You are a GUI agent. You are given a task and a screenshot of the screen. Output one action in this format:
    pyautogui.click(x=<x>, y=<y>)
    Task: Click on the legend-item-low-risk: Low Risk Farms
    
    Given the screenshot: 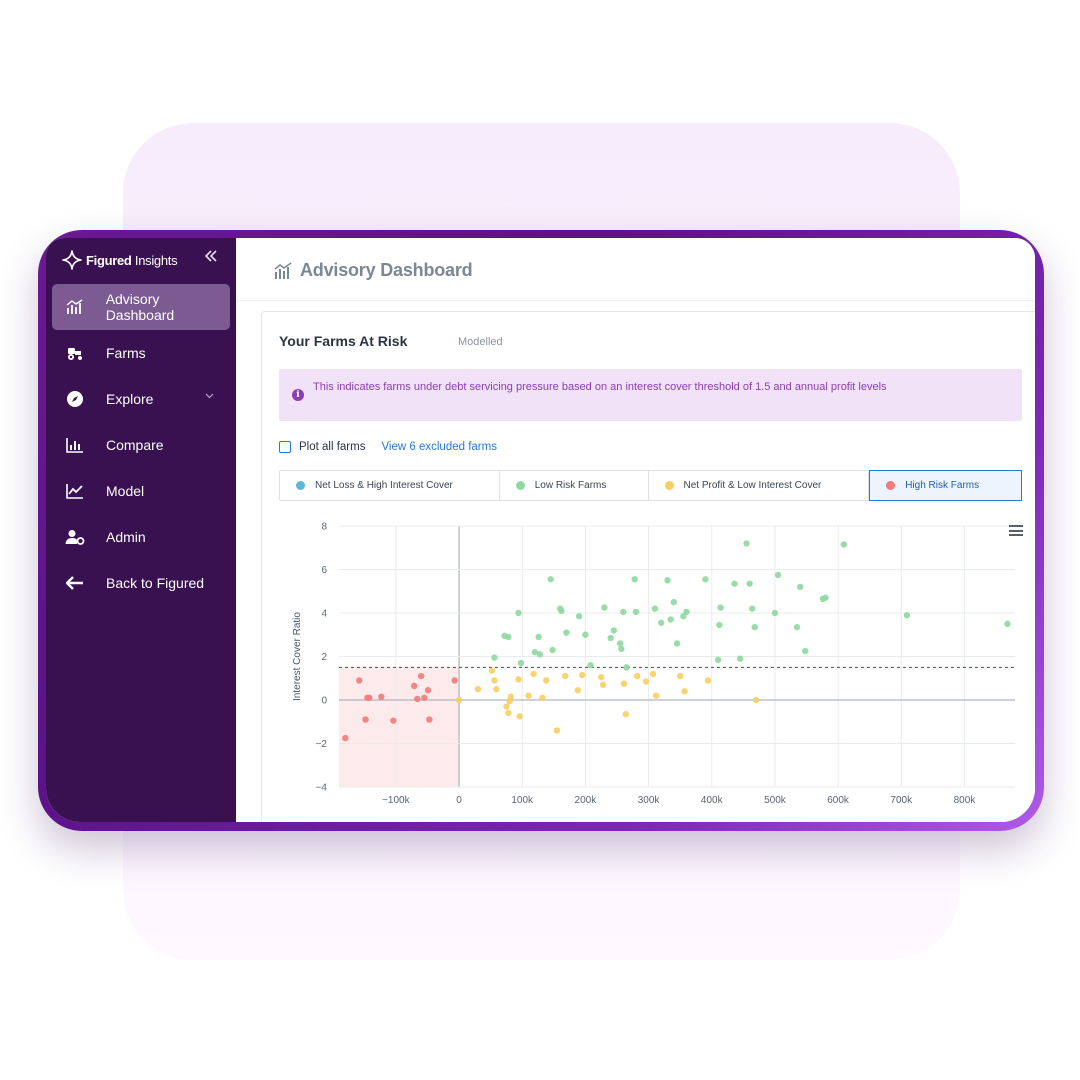 What is the action you would take?
    pyautogui.click(x=574, y=485)
    